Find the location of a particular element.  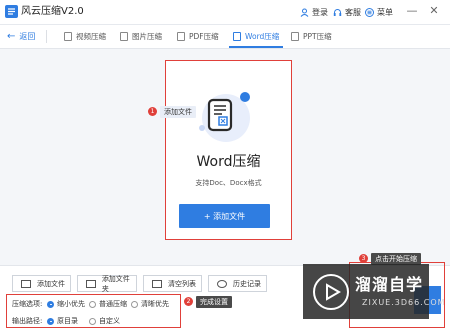

button-label: 清空列表 is located at coordinates (182, 283).